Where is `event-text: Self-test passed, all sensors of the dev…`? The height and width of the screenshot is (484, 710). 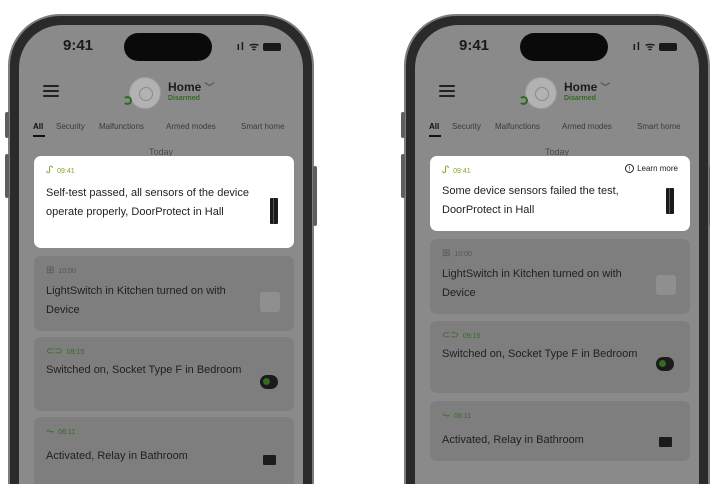 event-text: Self-test passed, all sensors of the dev… is located at coordinates (147, 202).